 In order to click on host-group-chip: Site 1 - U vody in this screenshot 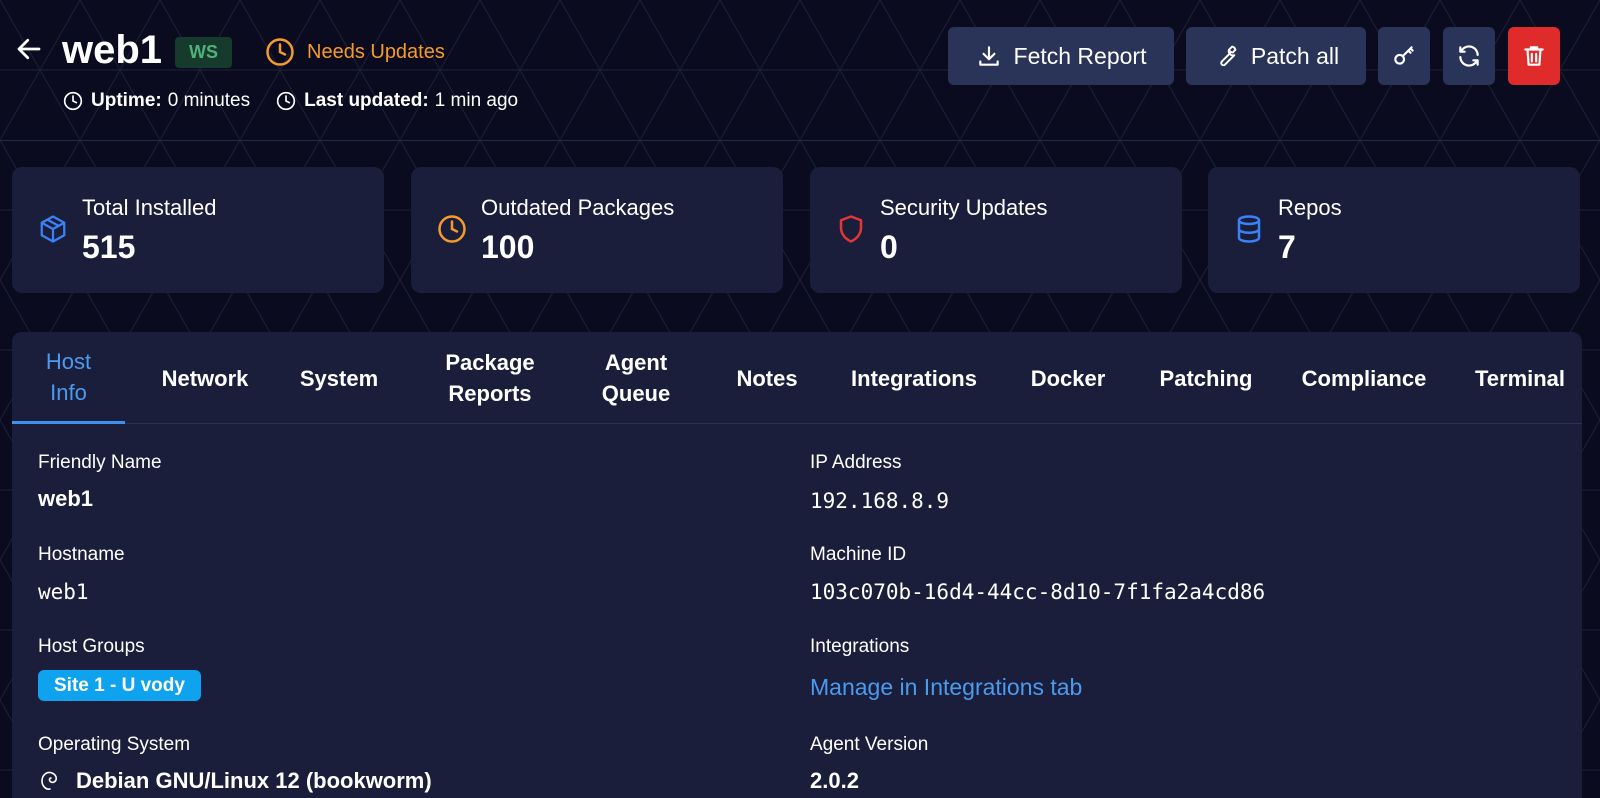, I will do `click(119, 685)`.